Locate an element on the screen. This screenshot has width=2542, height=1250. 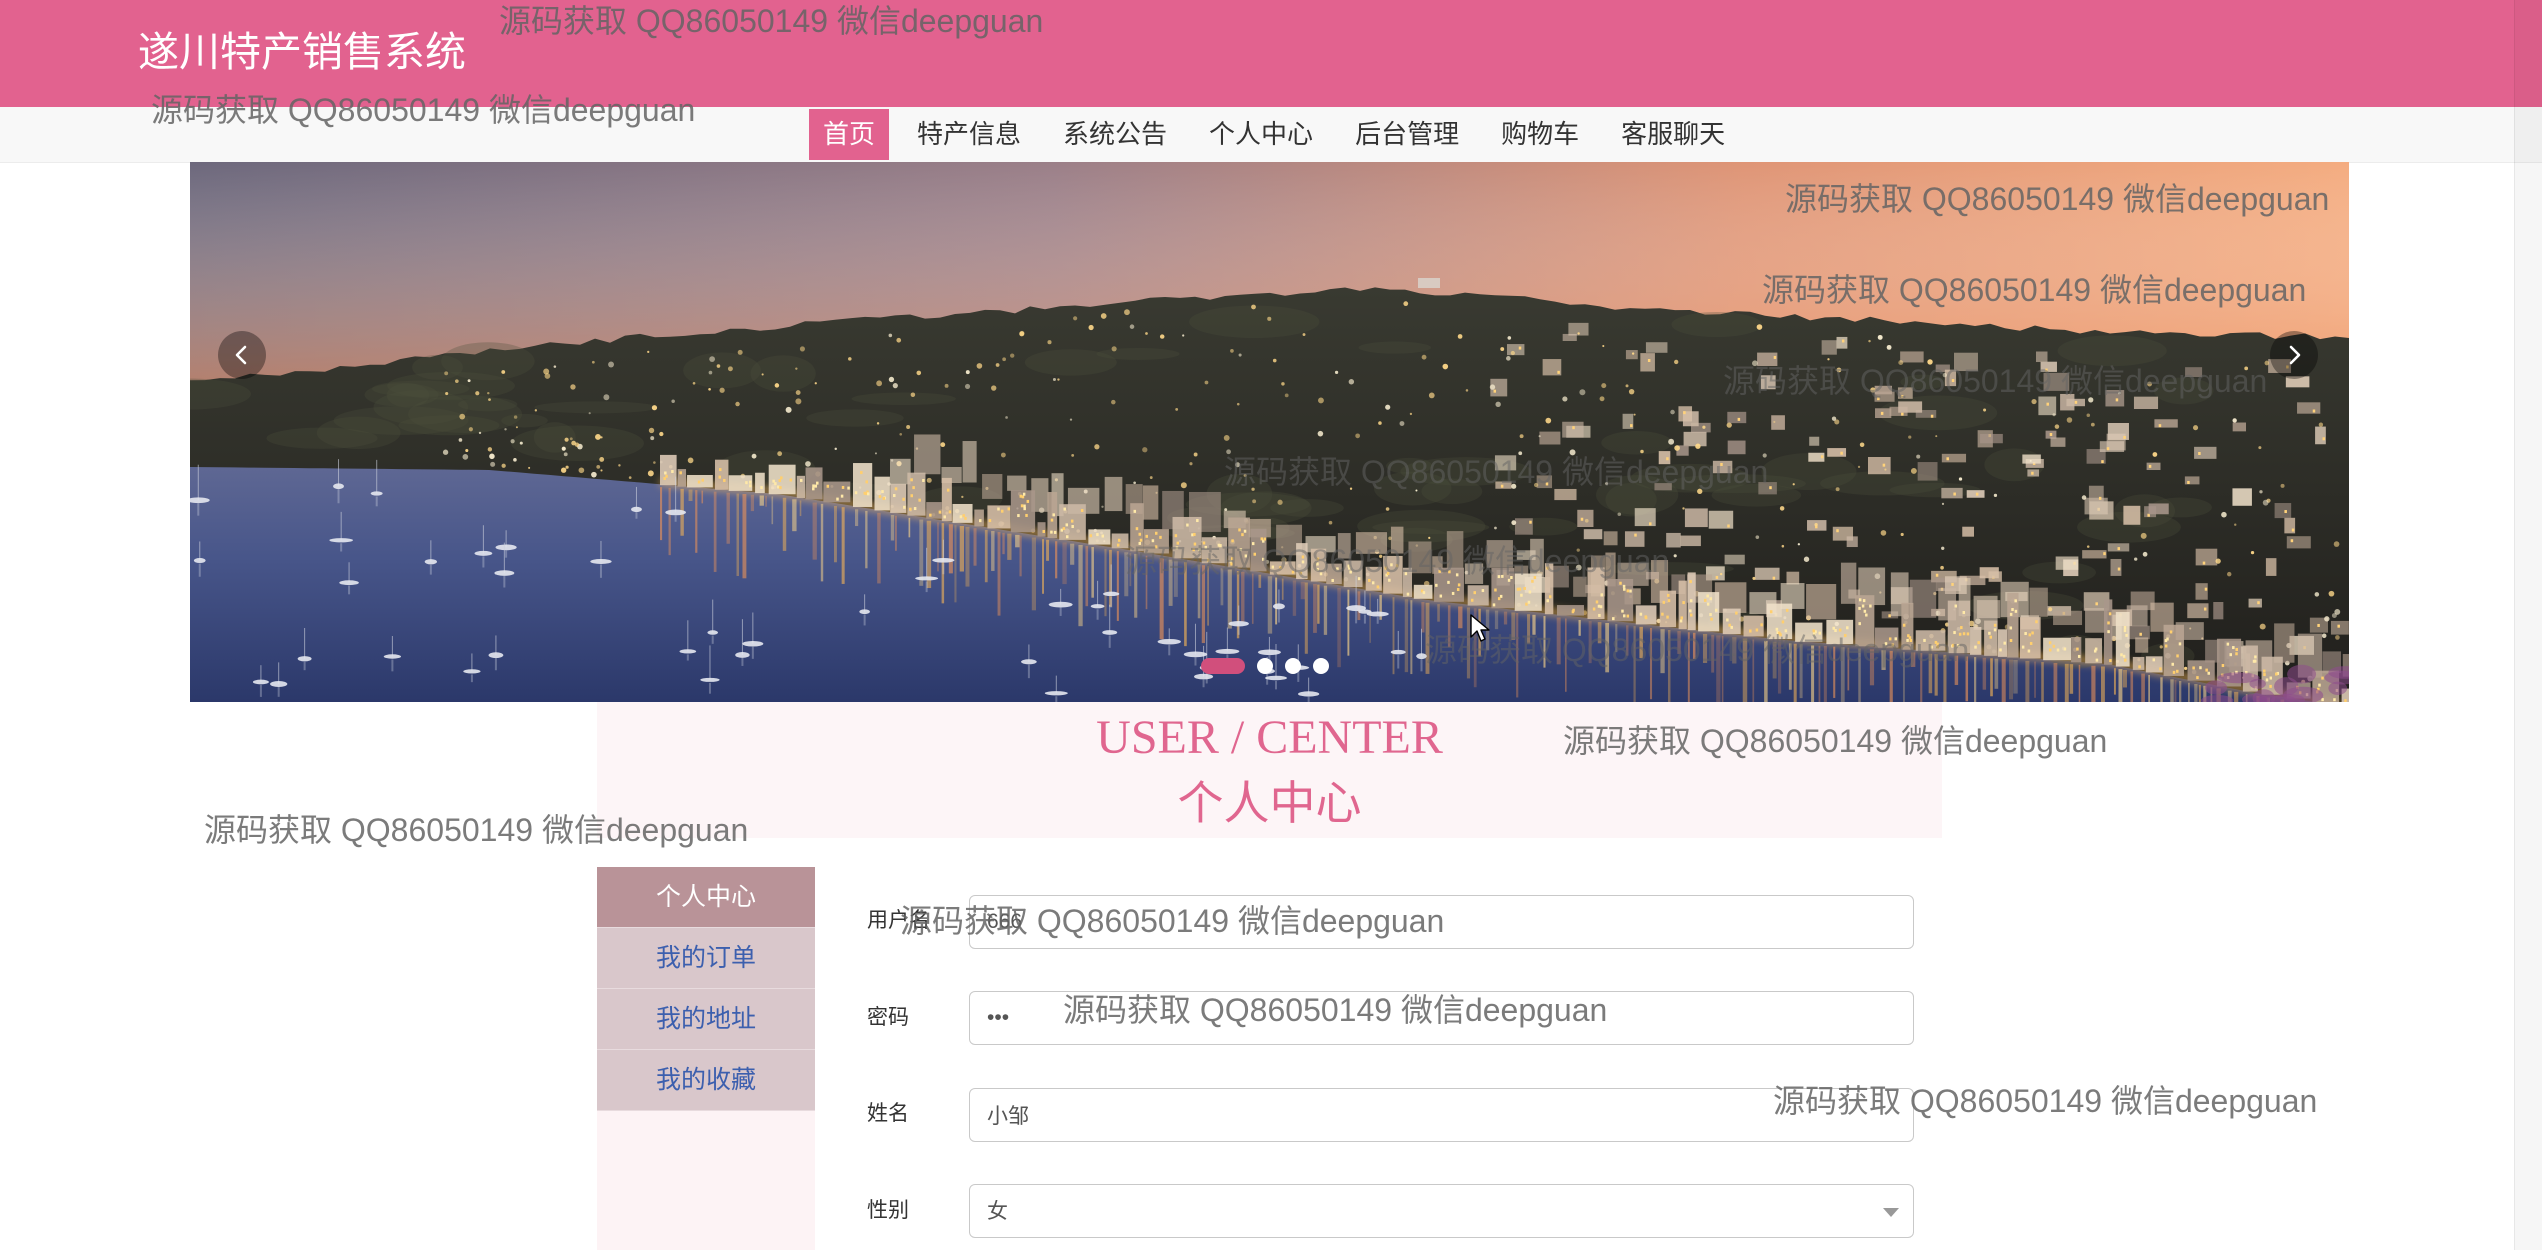
password-field is located at coordinates (1441, 1018).